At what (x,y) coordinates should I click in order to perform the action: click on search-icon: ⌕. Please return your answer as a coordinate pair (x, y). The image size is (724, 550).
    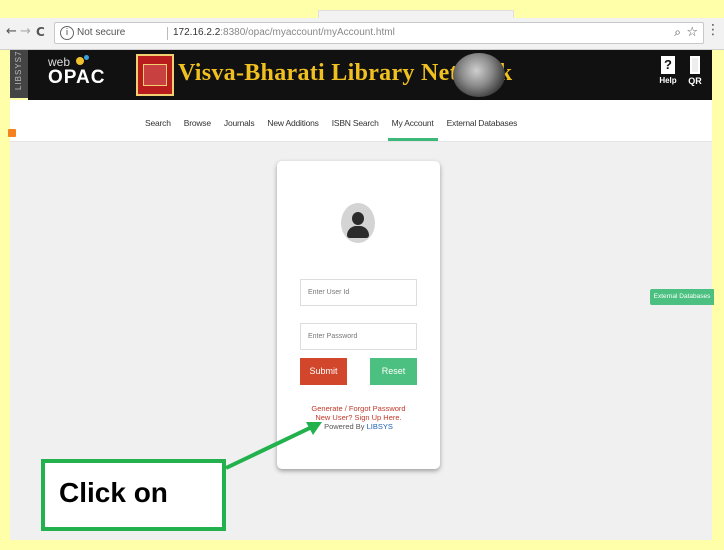
    Looking at the image, I should click on (677, 32).